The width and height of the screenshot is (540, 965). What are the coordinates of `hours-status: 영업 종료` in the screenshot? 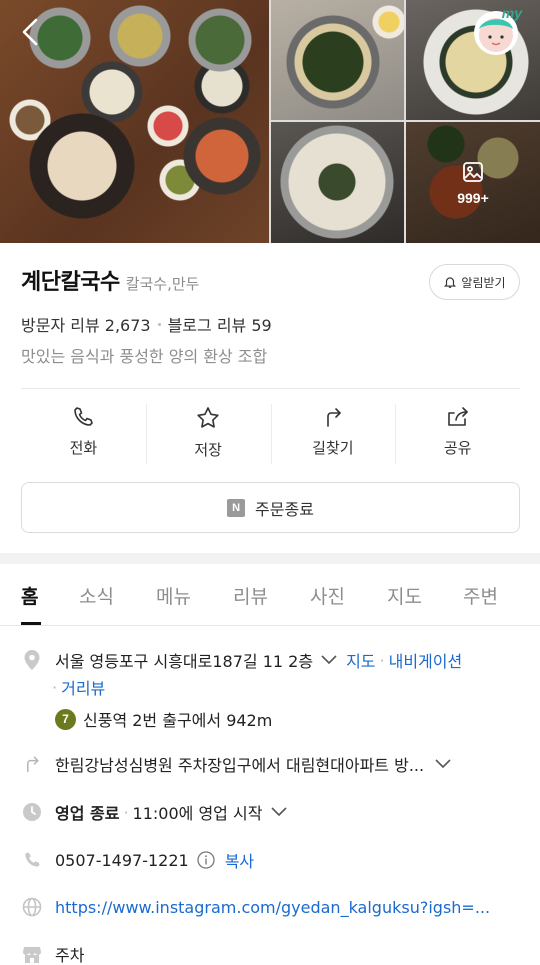 It's located at (87, 813).